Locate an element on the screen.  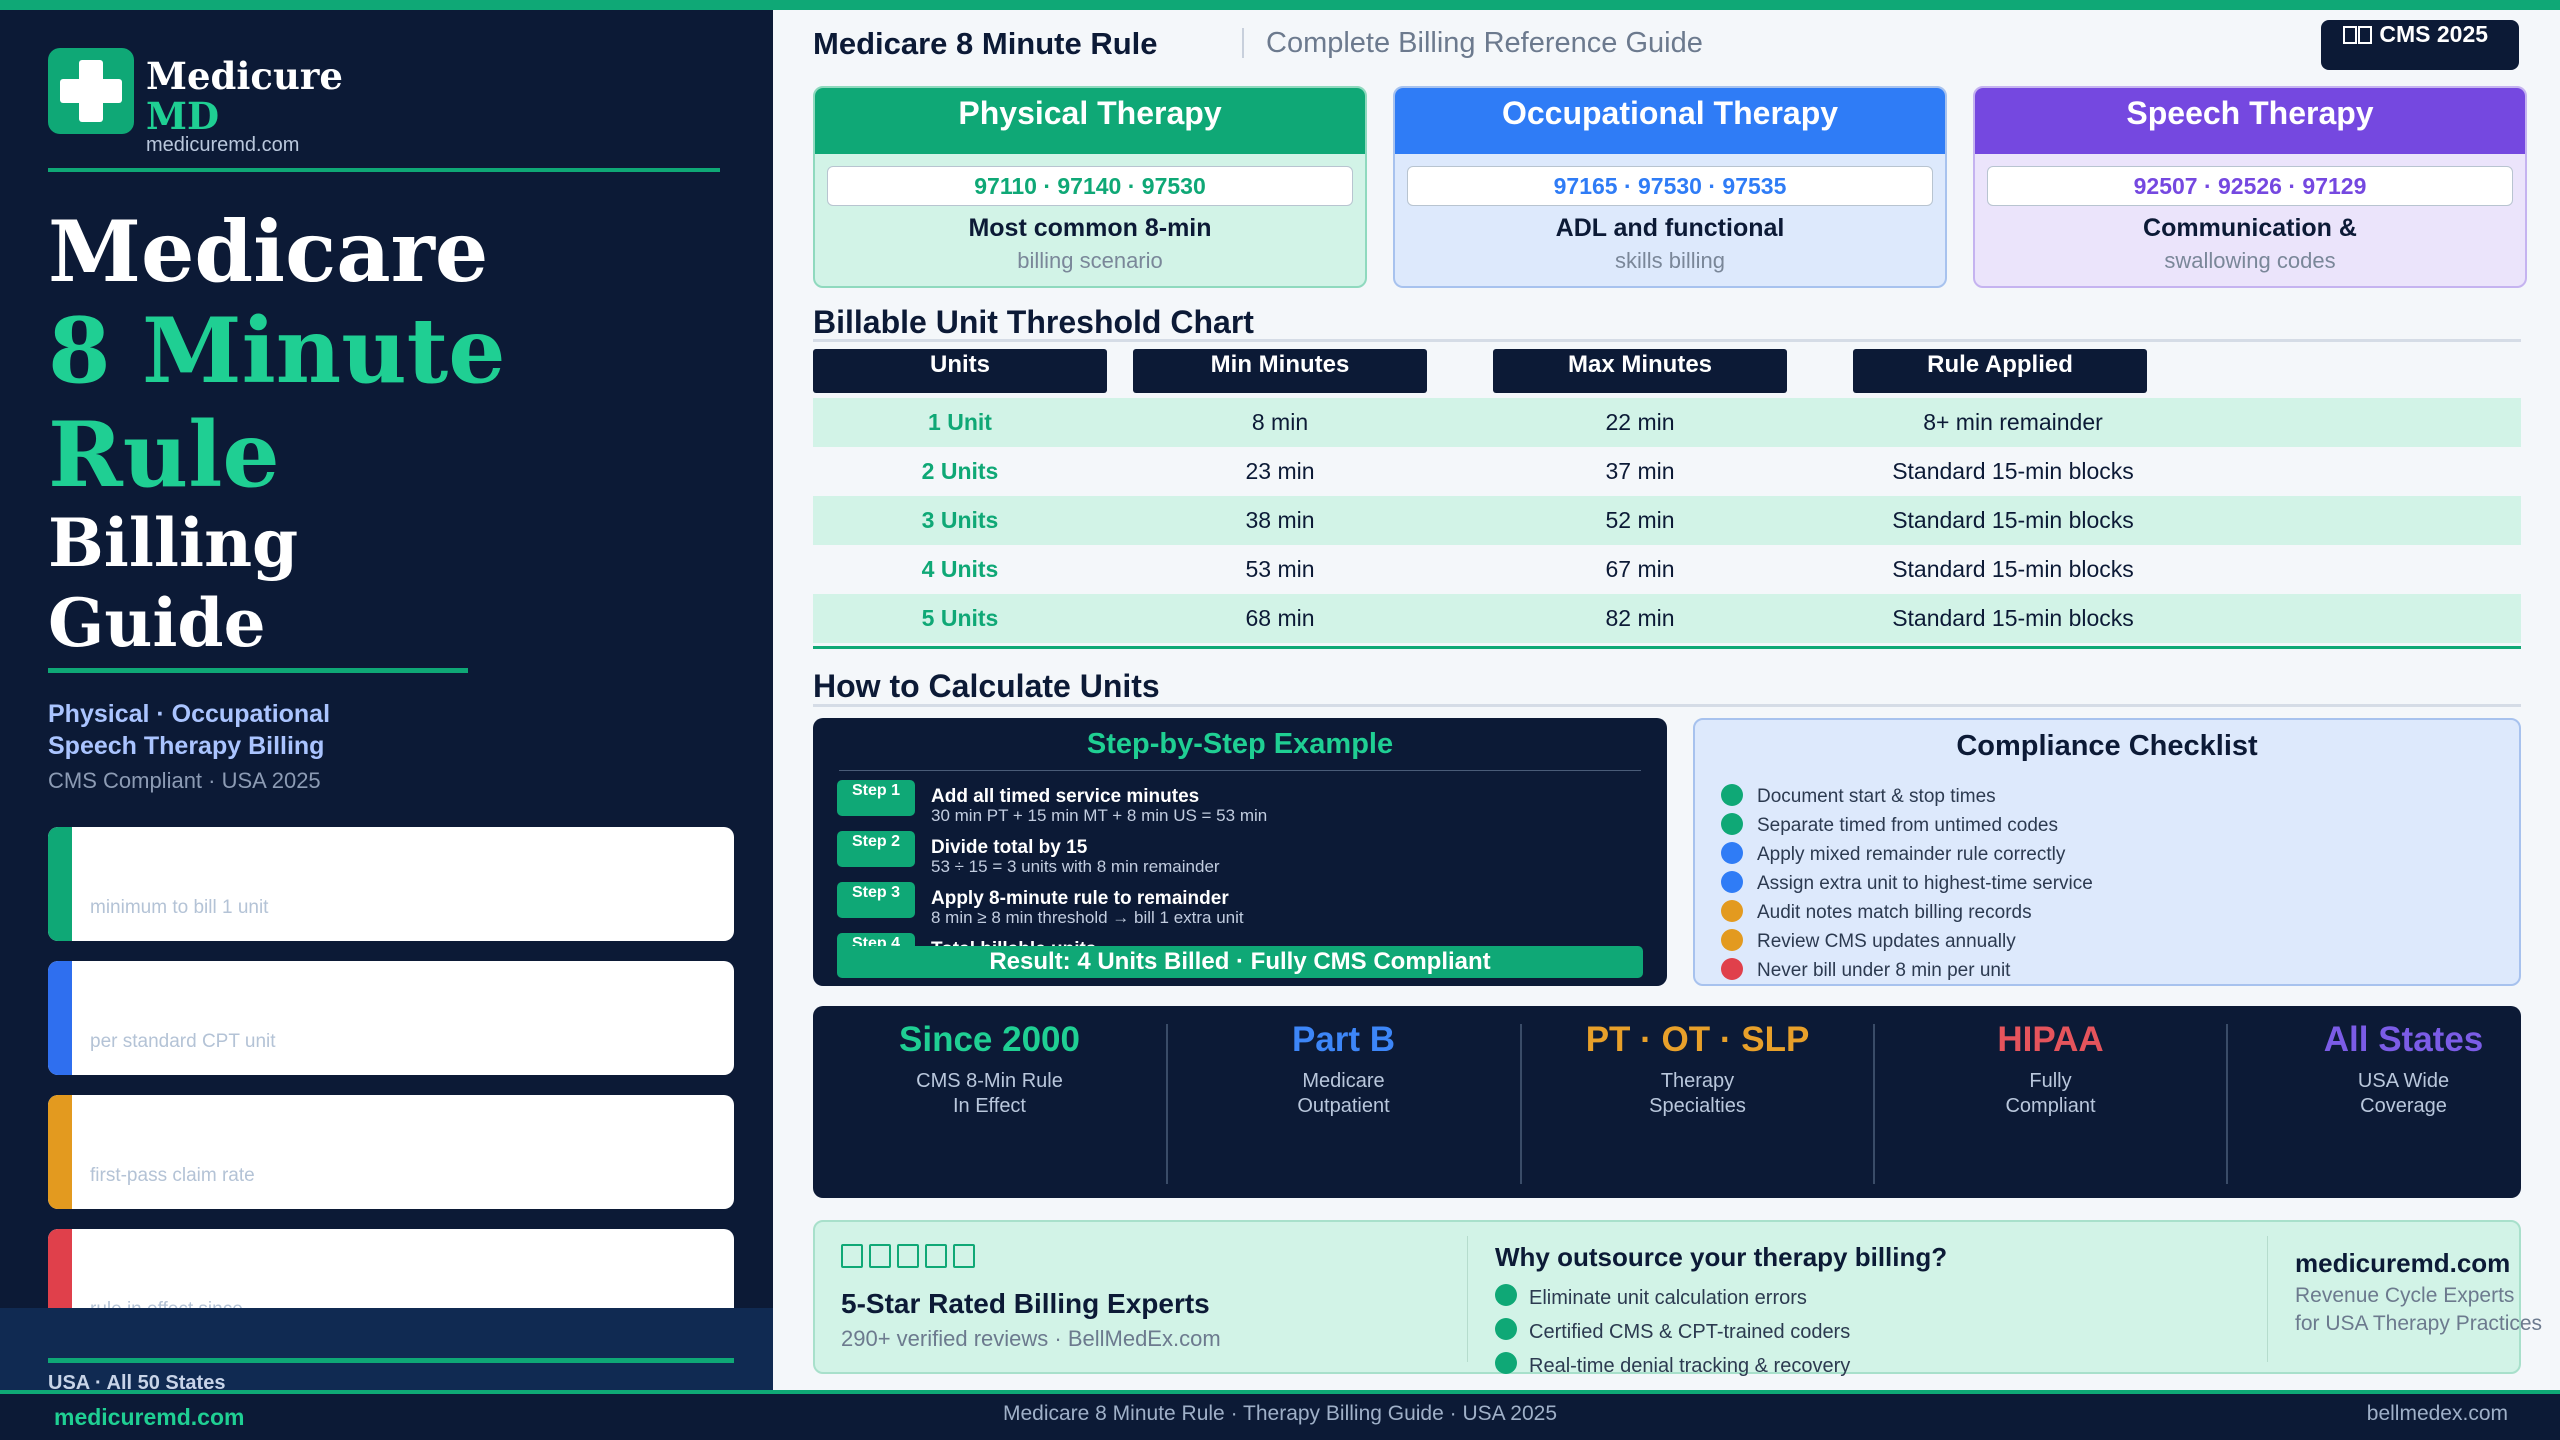
page-title: Medicare 8 Minute Rule is located at coordinates (985, 43).